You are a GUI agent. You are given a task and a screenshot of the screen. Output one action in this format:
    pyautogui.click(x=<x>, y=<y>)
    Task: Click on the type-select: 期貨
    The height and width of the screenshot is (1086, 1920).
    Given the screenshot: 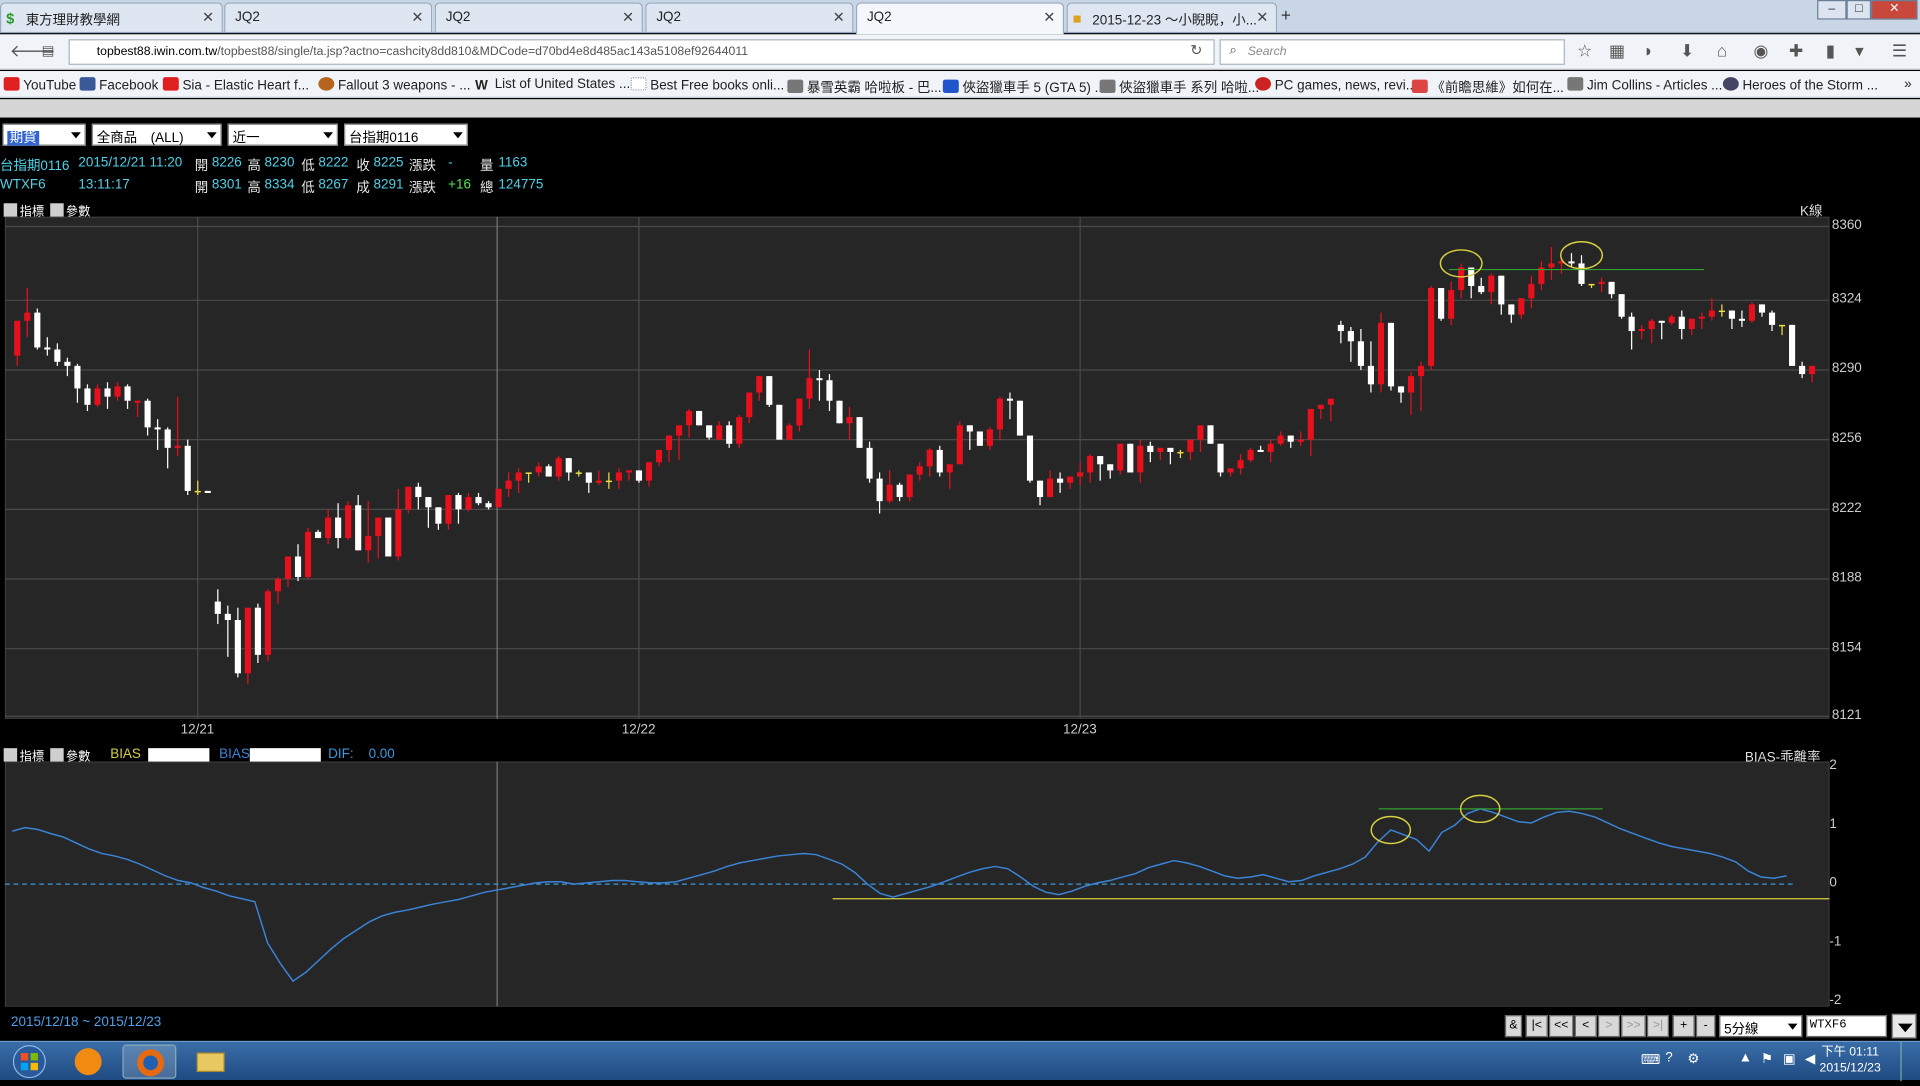 What is the action you would take?
    pyautogui.click(x=44, y=134)
    